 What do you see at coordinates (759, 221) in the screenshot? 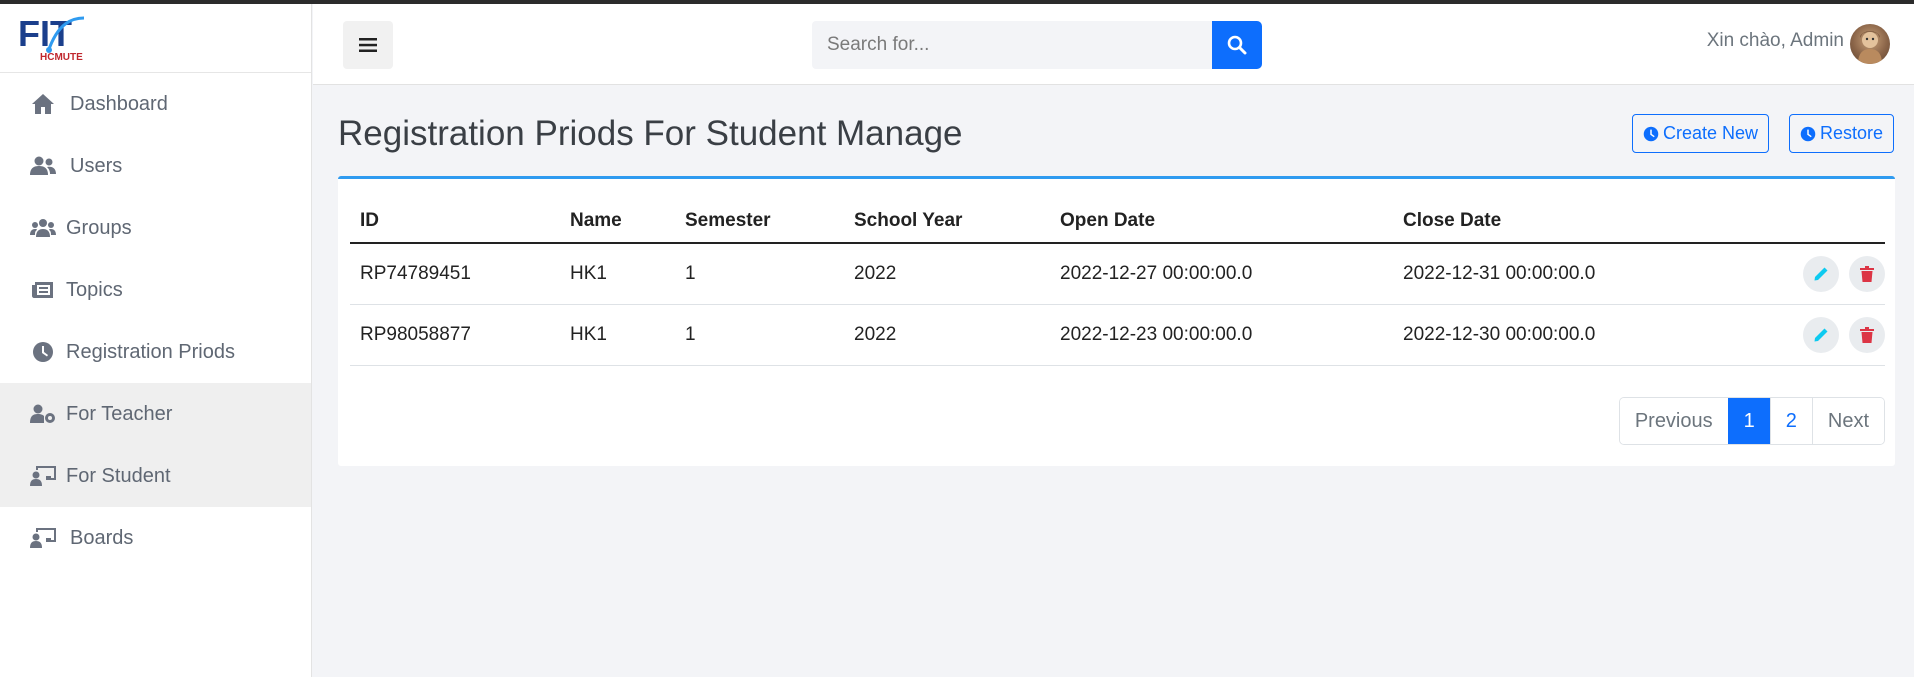
I see `column-header-semester: Semester` at bounding box center [759, 221].